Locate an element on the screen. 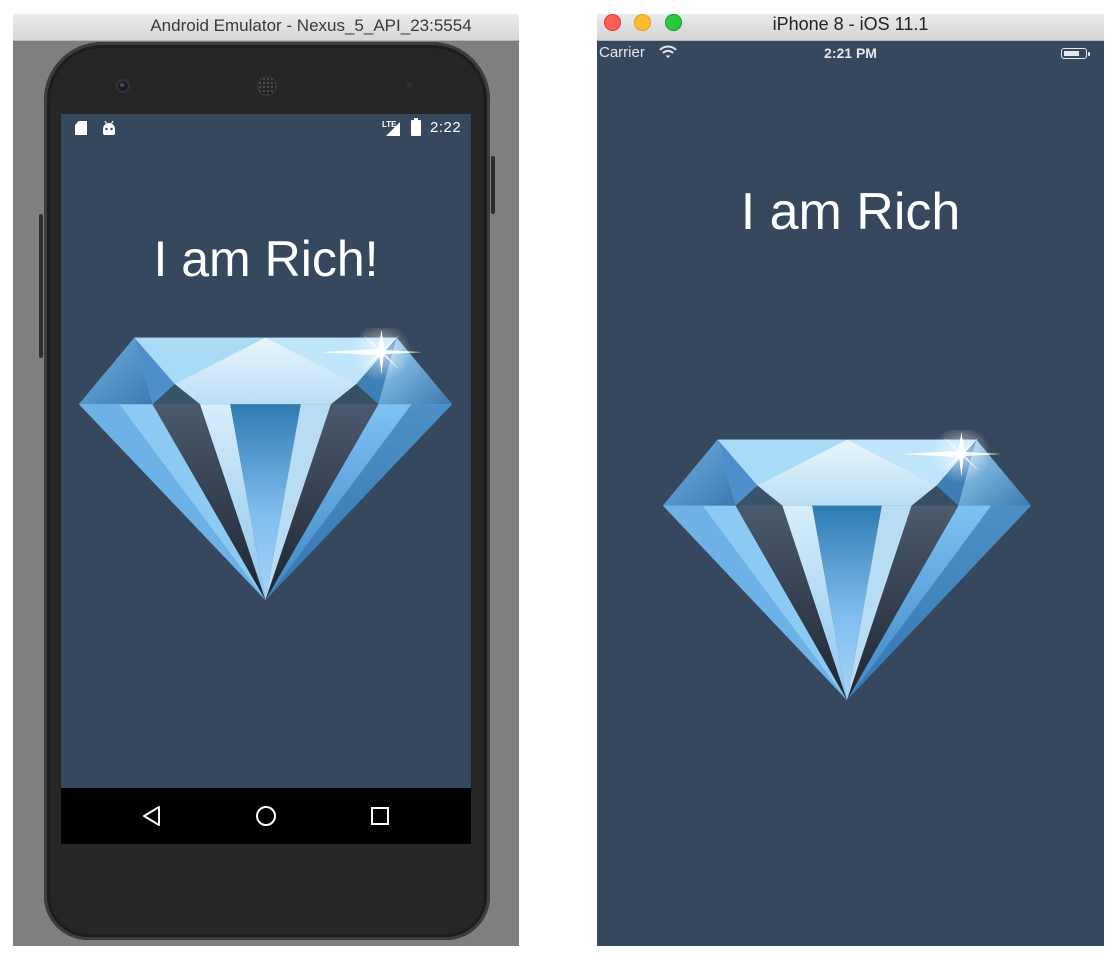  home-icon is located at coordinates (266, 816).